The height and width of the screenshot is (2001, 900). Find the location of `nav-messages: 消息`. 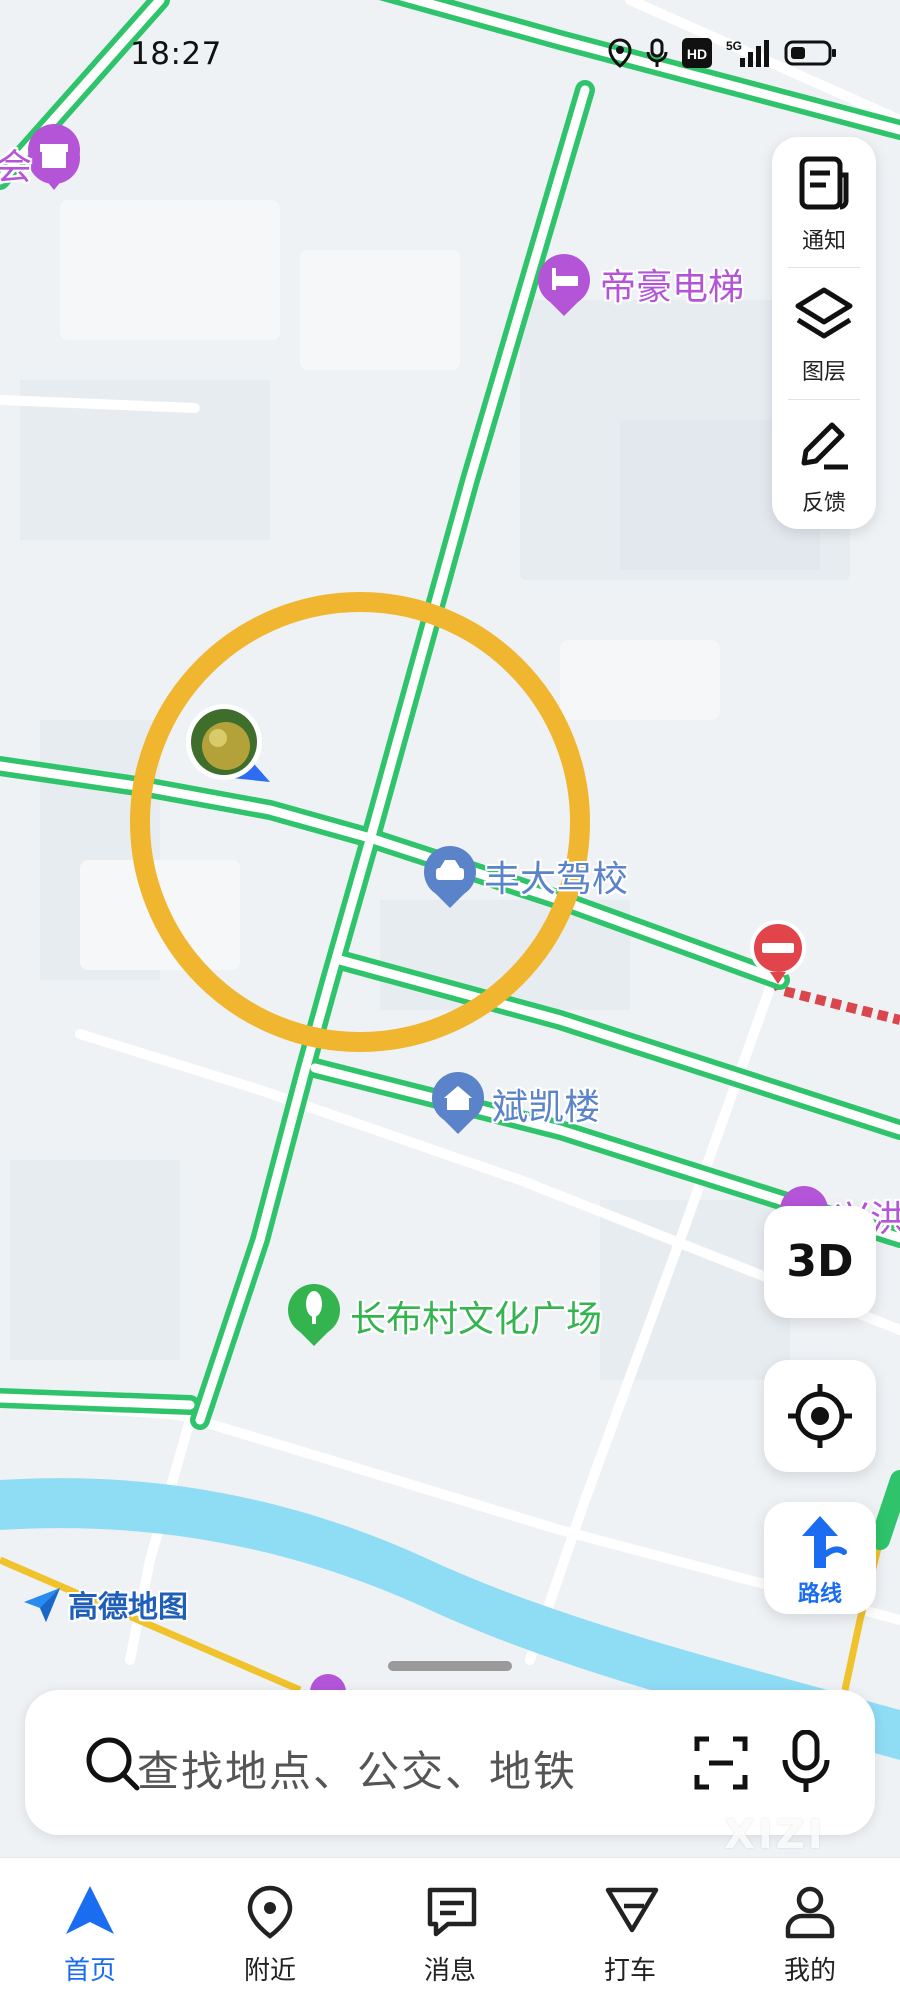

nav-messages: 消息 is located at coordinates (450, 1929).